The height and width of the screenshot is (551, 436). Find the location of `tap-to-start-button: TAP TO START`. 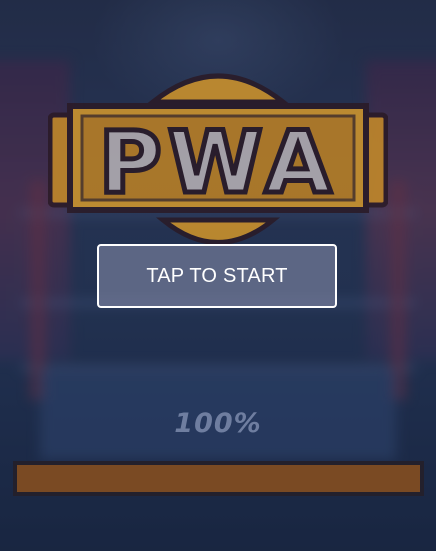

tap-to-start-button: TAP TO START is located at coordinates (217, 276).